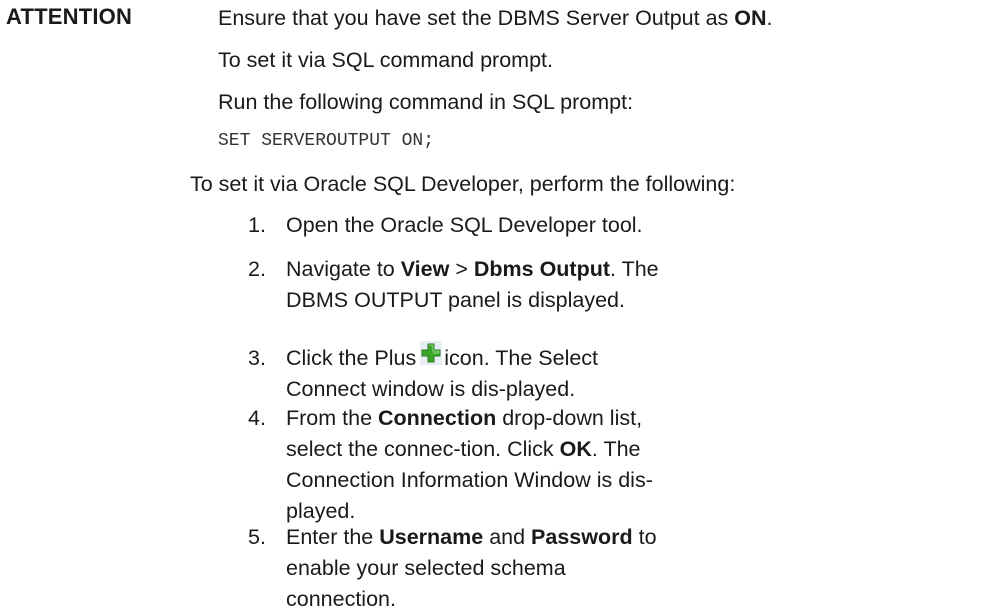  I want to click on step-text-part: >, so click(461, 269).